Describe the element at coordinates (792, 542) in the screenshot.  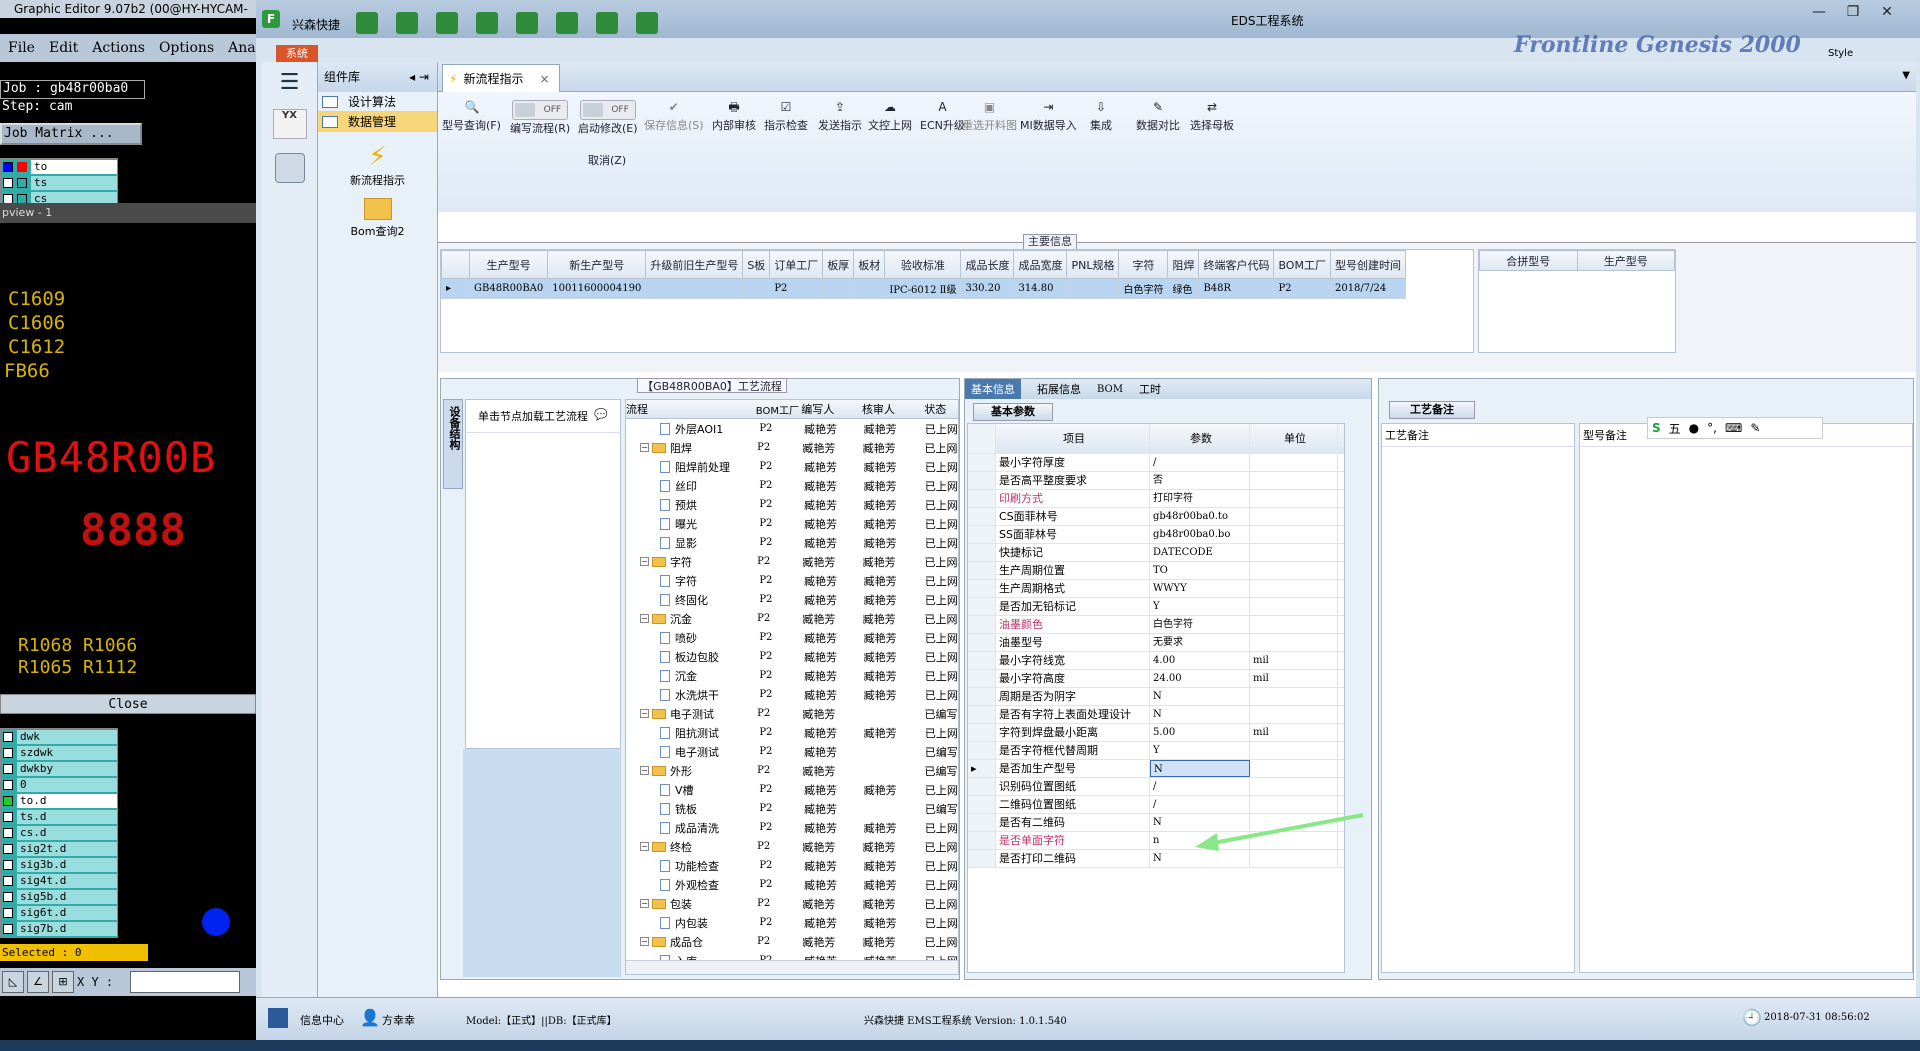
I see `tree-row: 显影 P2 臧艳芳 臧艳芳 已上网` at that location.